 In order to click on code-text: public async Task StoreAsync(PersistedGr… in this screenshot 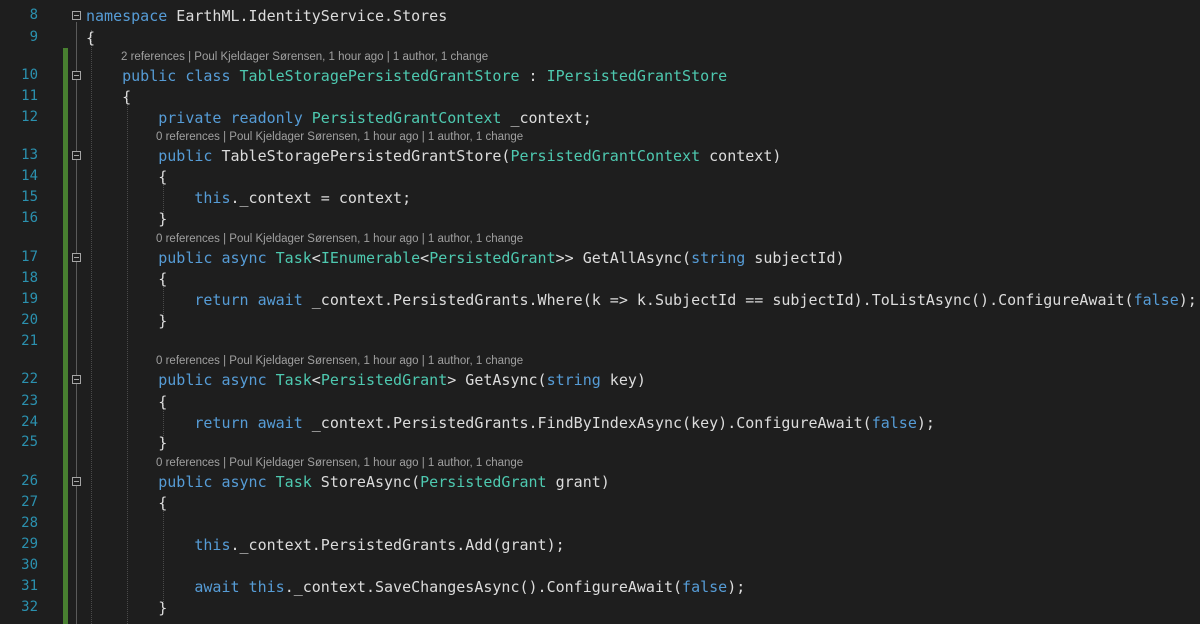, I will do `click(348, 482)`.